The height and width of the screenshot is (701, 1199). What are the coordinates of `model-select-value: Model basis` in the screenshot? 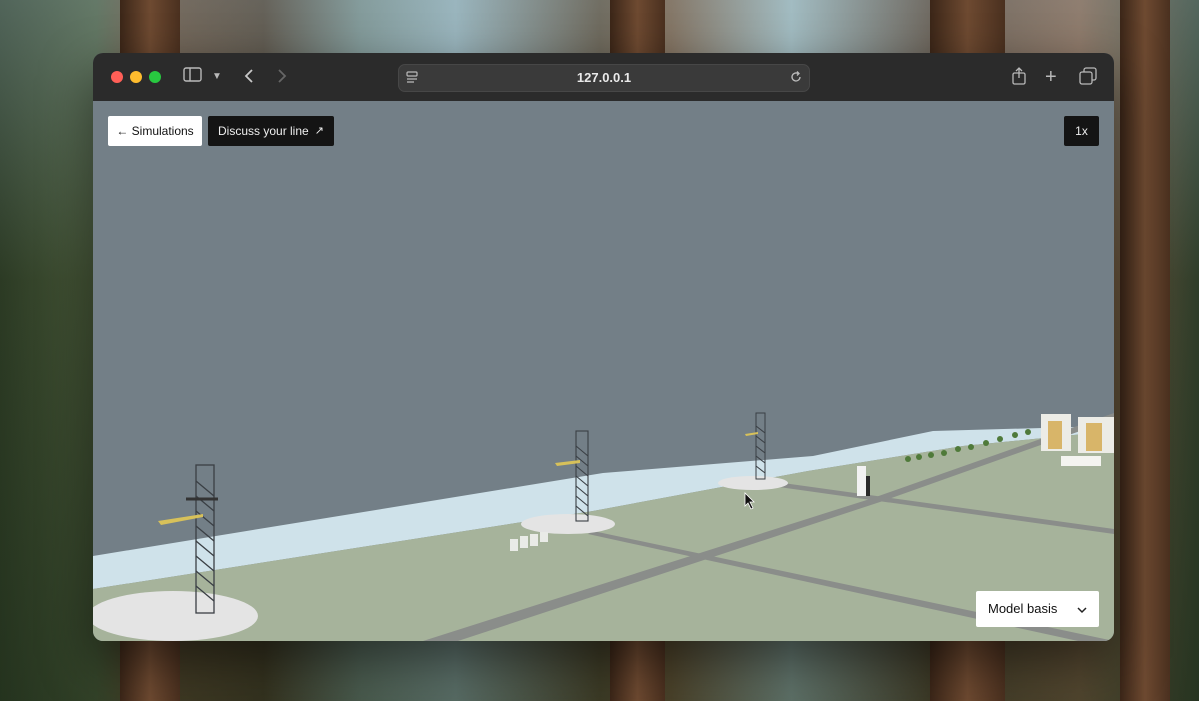 It's located at (1023, 608).